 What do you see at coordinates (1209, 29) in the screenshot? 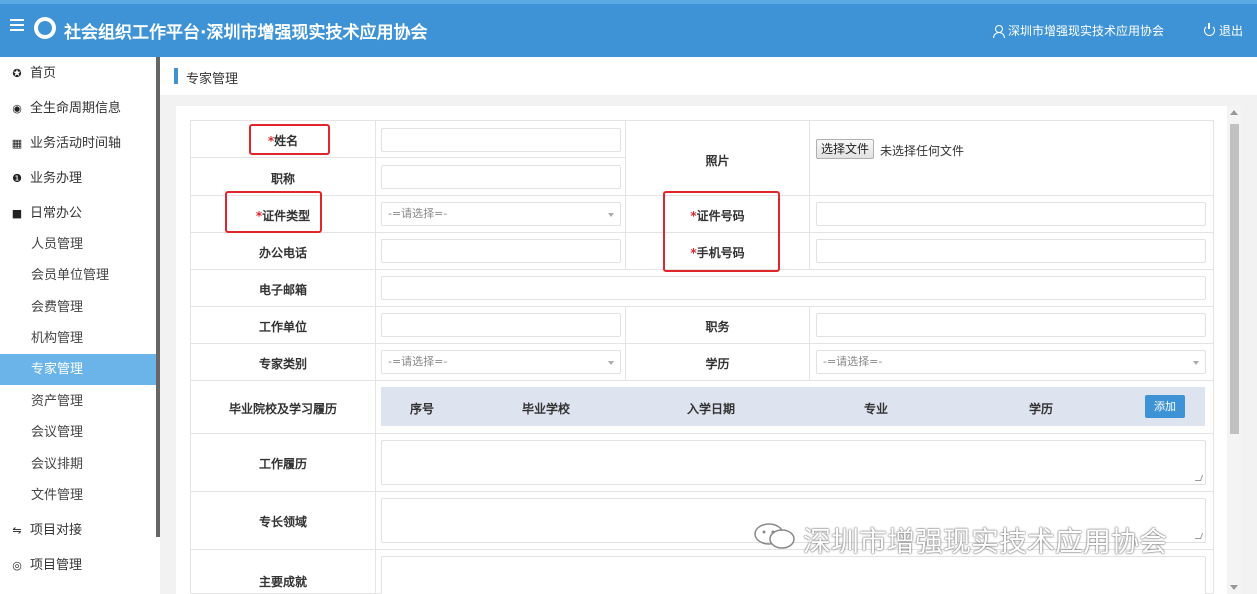
I see `power-icon` at bounding box center [1209, 29].